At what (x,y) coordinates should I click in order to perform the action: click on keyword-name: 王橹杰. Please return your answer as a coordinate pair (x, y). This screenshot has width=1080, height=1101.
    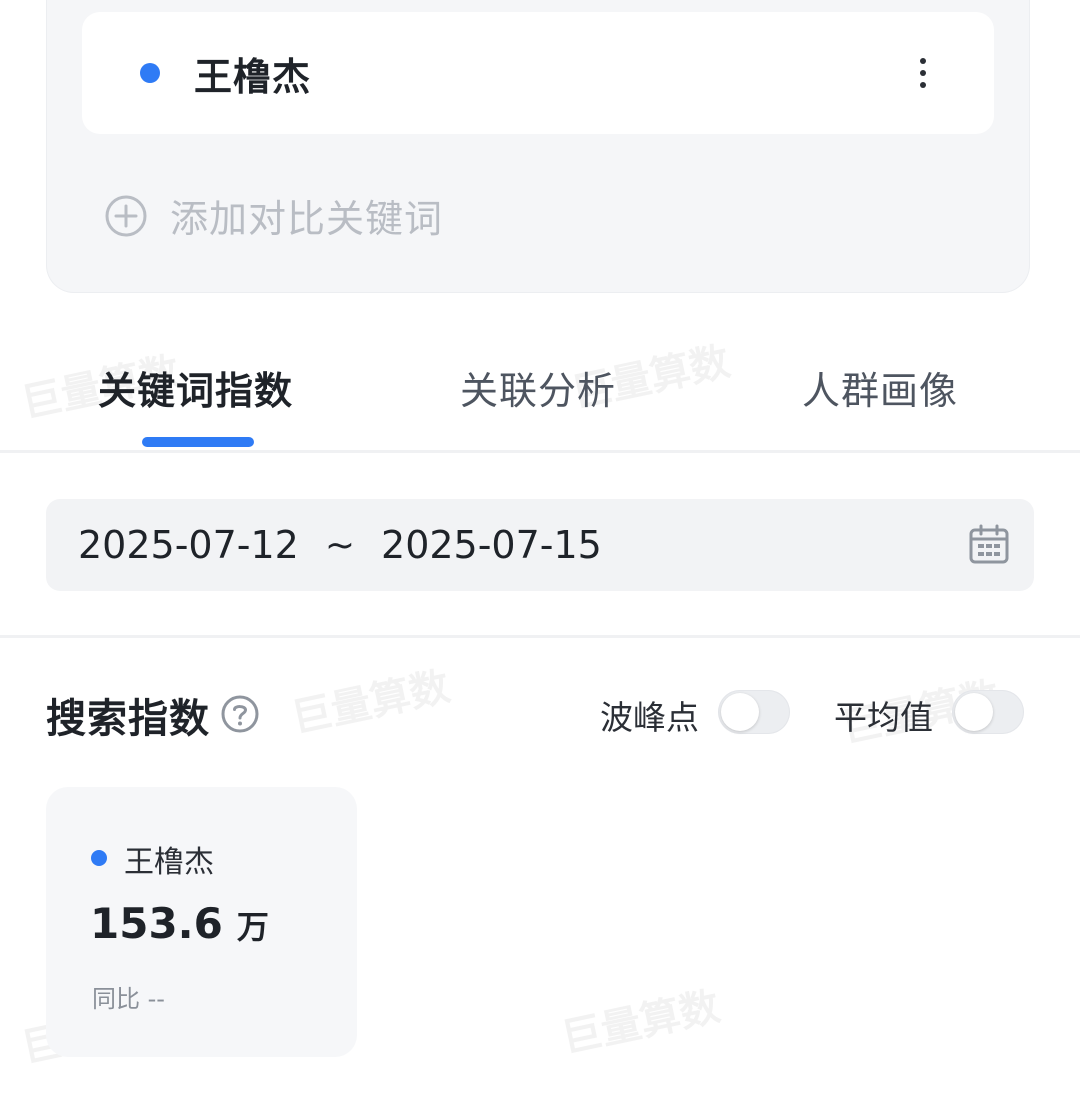
    Looking at the image, I should click on (253, 76).